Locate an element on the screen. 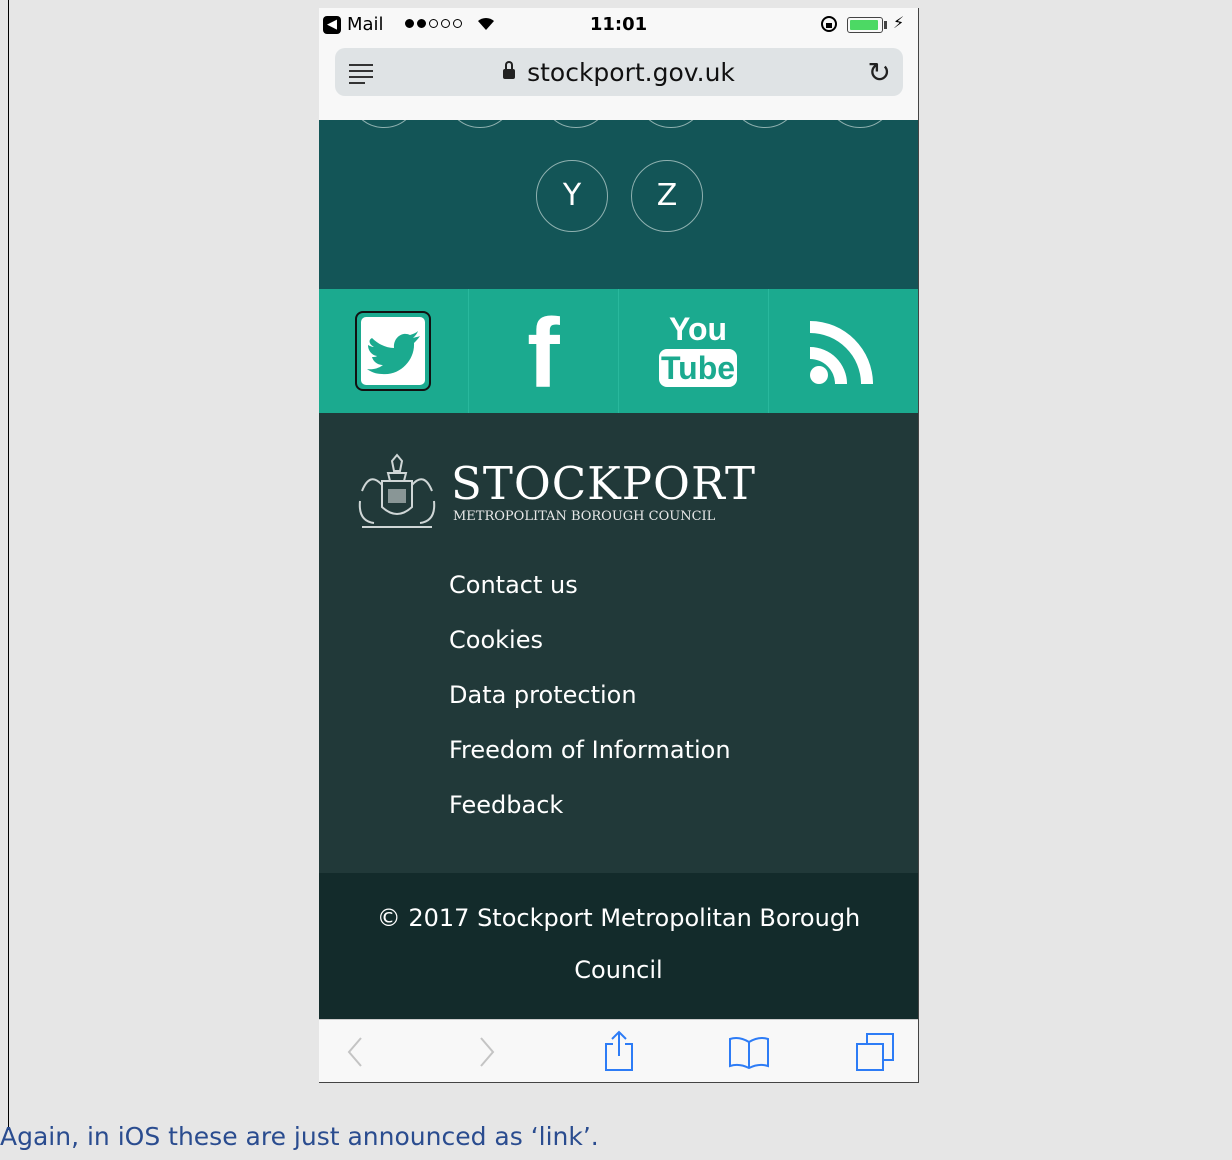  council-name: STOCKPORT is located at coordinates (604, 483).